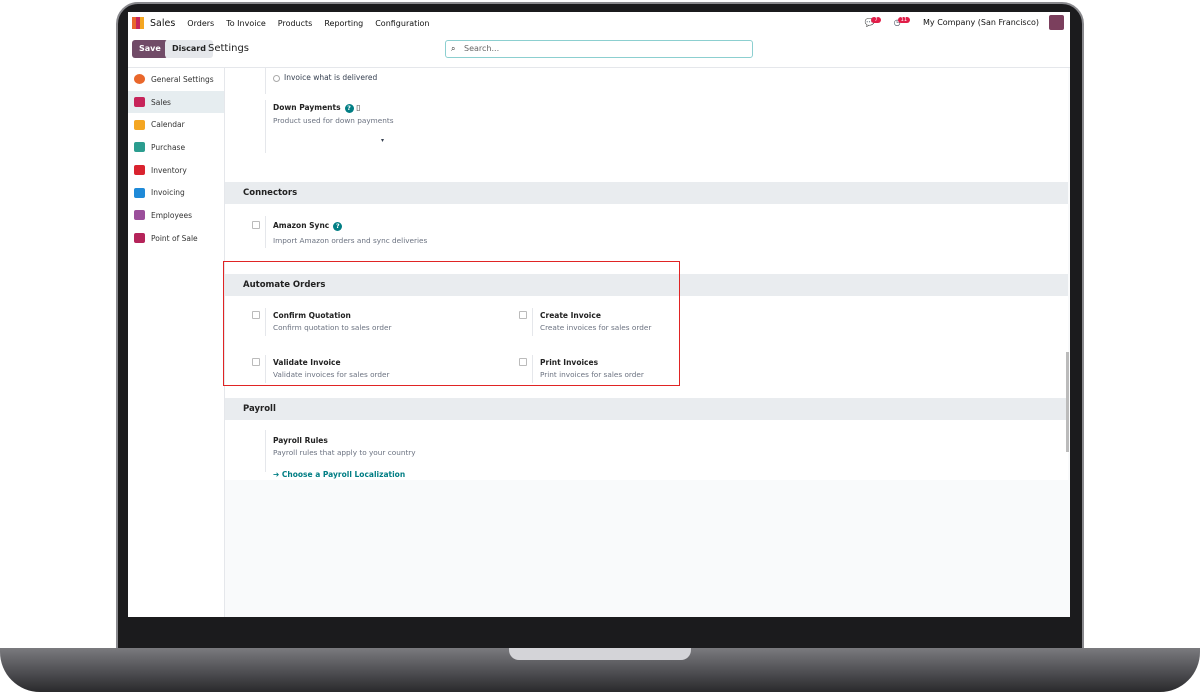  Describe the element at coordinates (246, 23) in the screenshot. I see `menu-to-invoice: To Invoice` at that location.